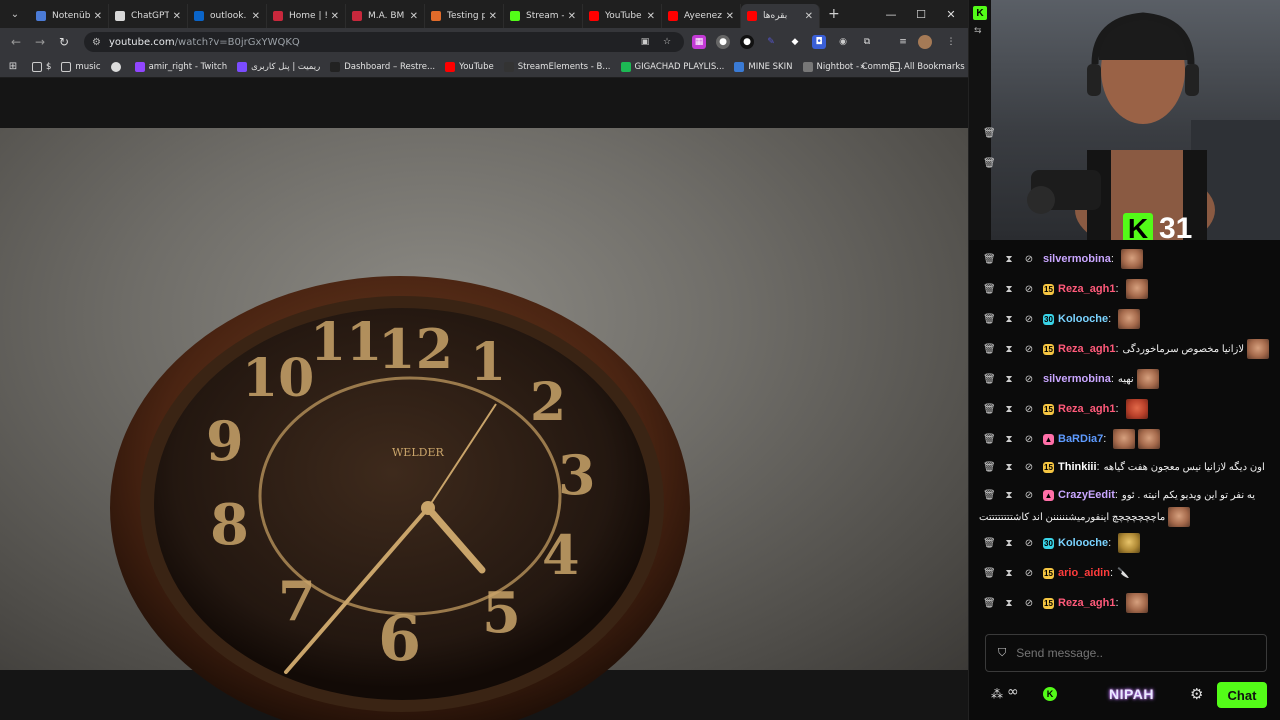 The width and height of the screenshot is (1280, 720). What do you see at coordinates (81, 66) in the screenshot?
I see `bookmark-item: music` at bounding box center [81, 66].